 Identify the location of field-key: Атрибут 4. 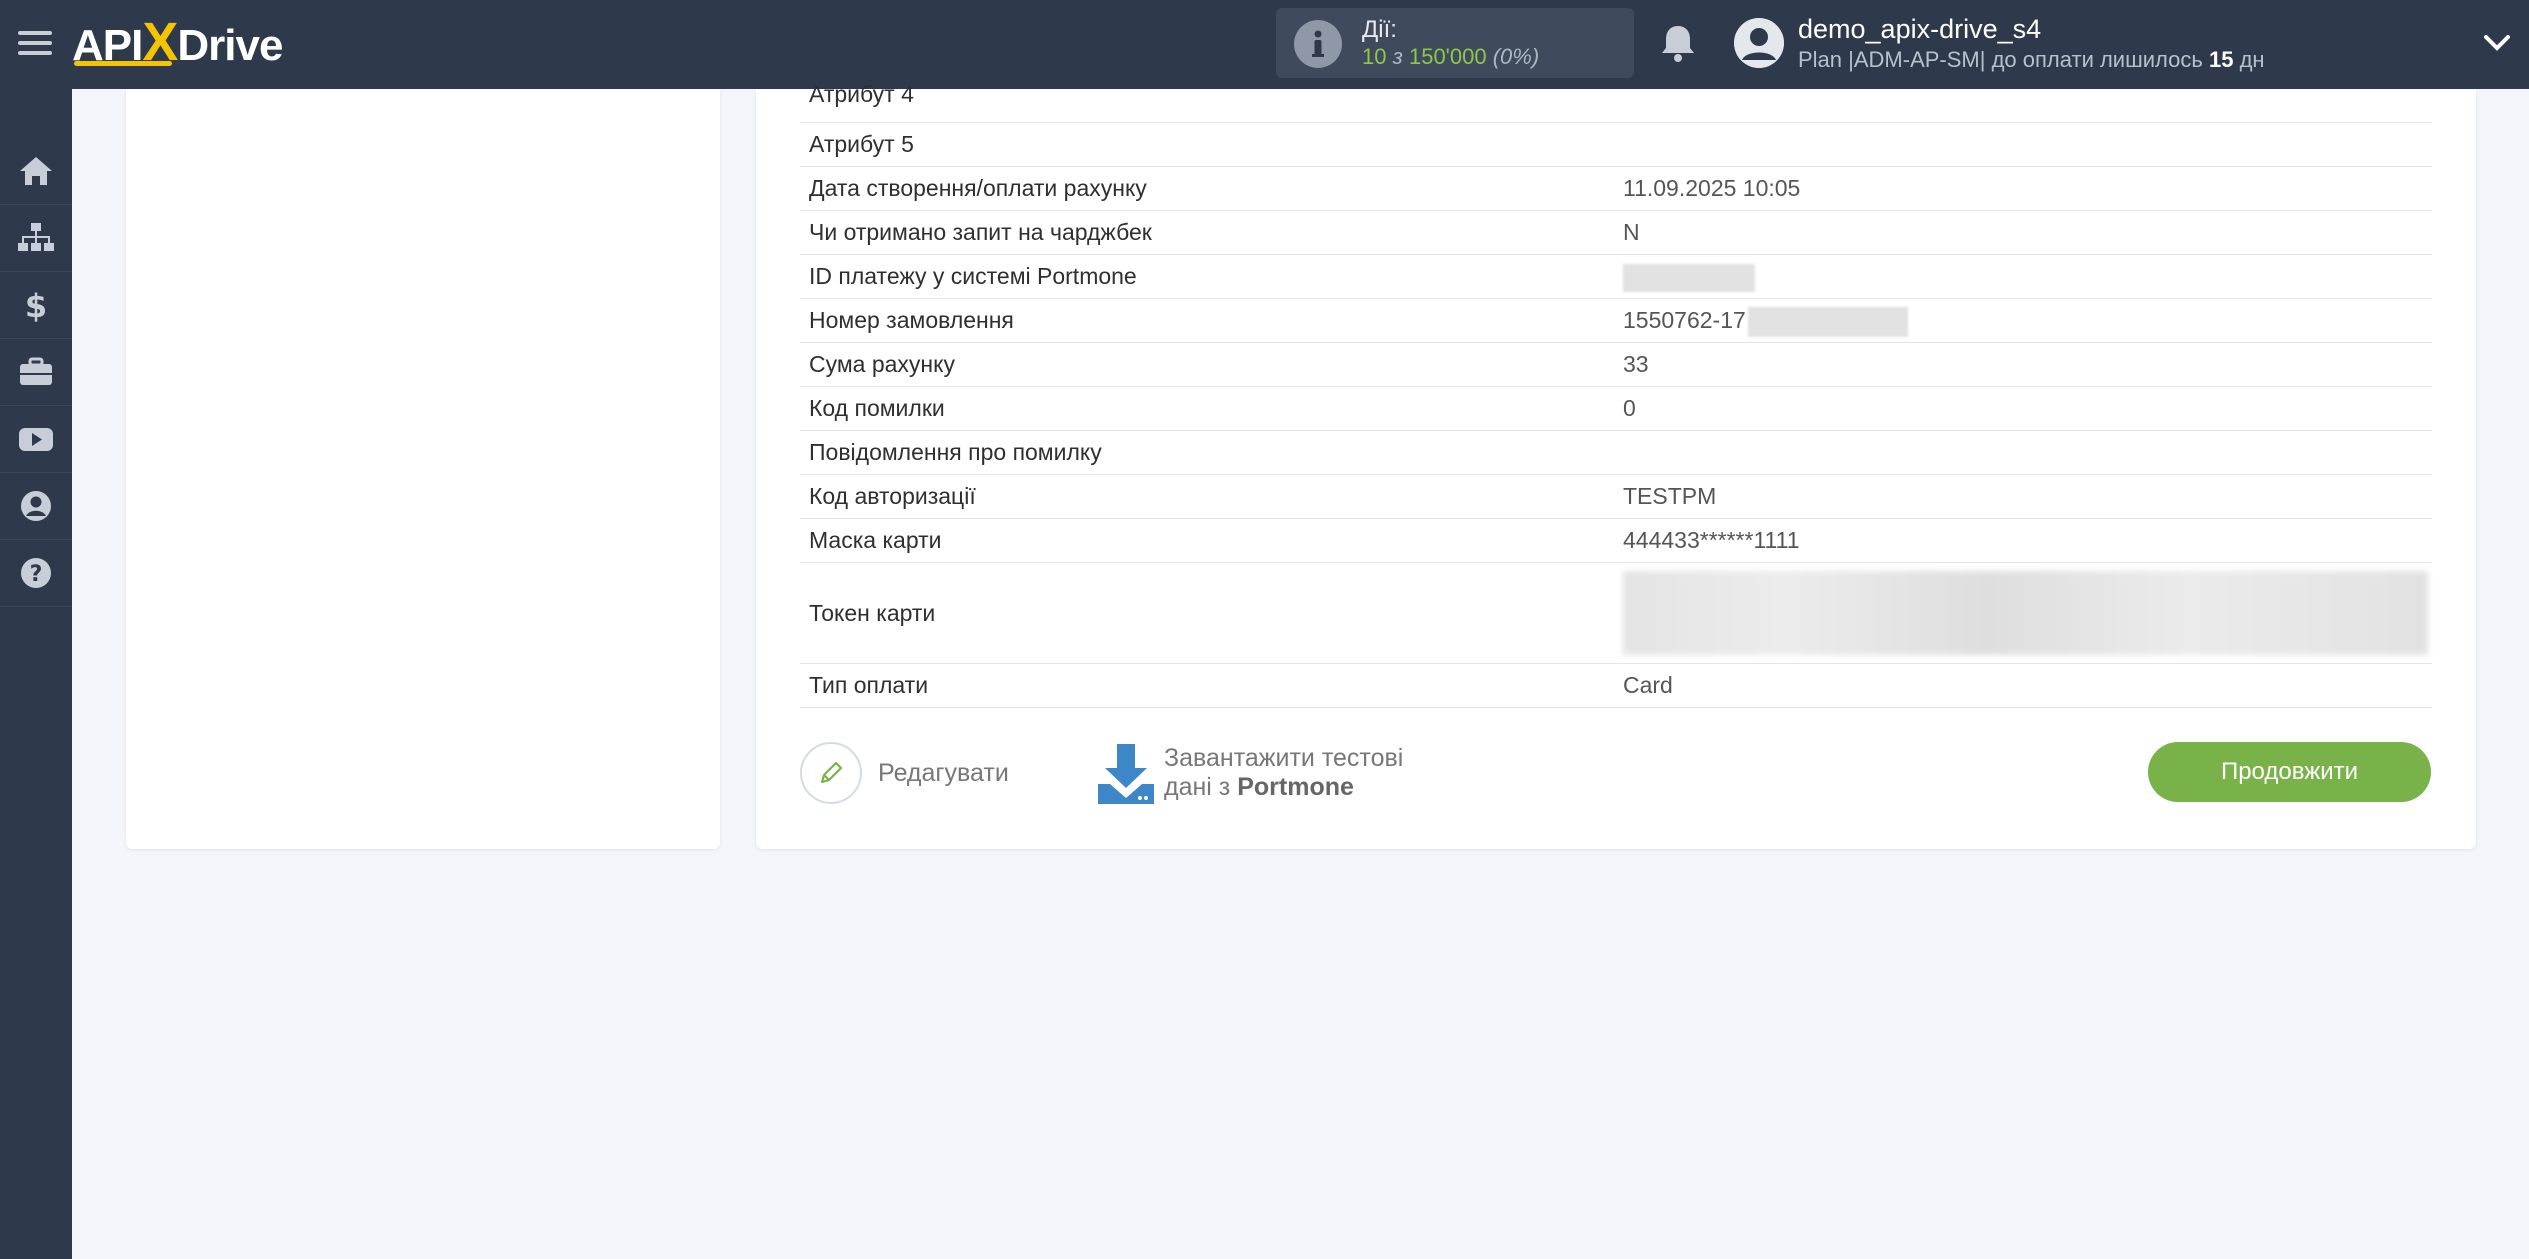
(861, 94).